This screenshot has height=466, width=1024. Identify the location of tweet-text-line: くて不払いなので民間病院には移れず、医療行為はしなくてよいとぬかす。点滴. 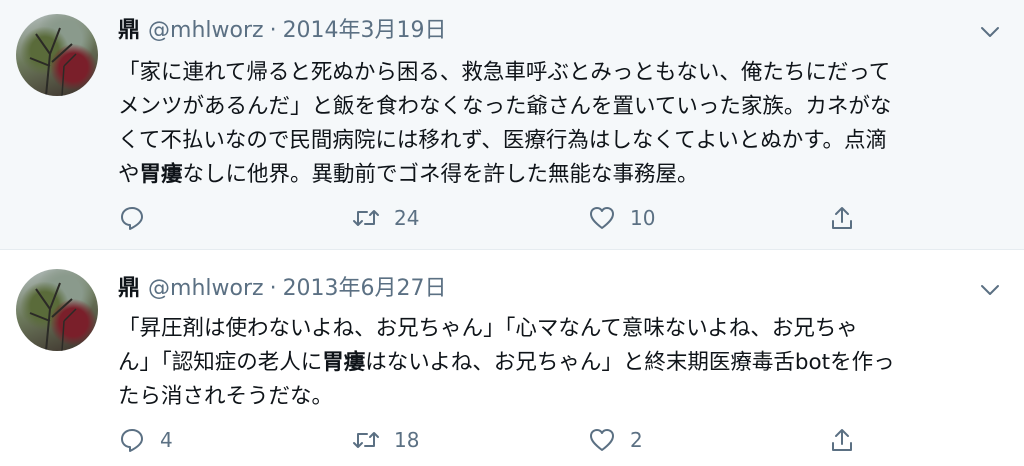
(503, 140).